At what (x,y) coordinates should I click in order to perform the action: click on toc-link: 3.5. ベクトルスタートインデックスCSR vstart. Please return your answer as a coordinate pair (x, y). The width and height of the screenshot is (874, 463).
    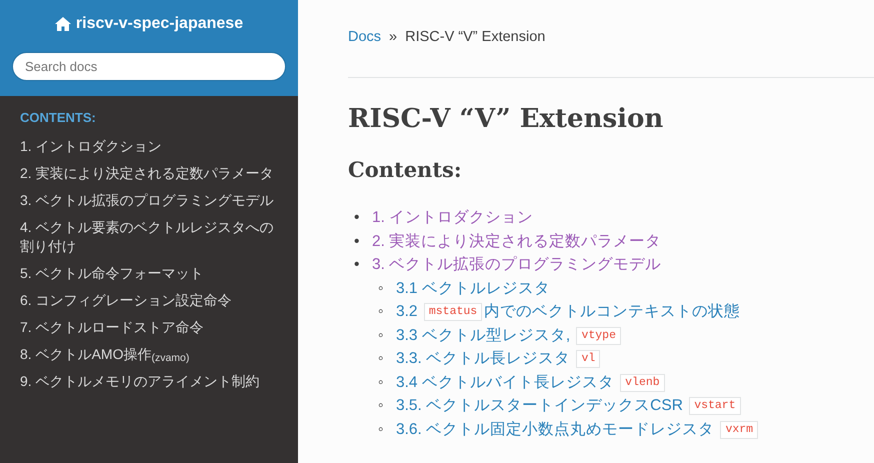
    Looking at the image, I should click on (569, 405).